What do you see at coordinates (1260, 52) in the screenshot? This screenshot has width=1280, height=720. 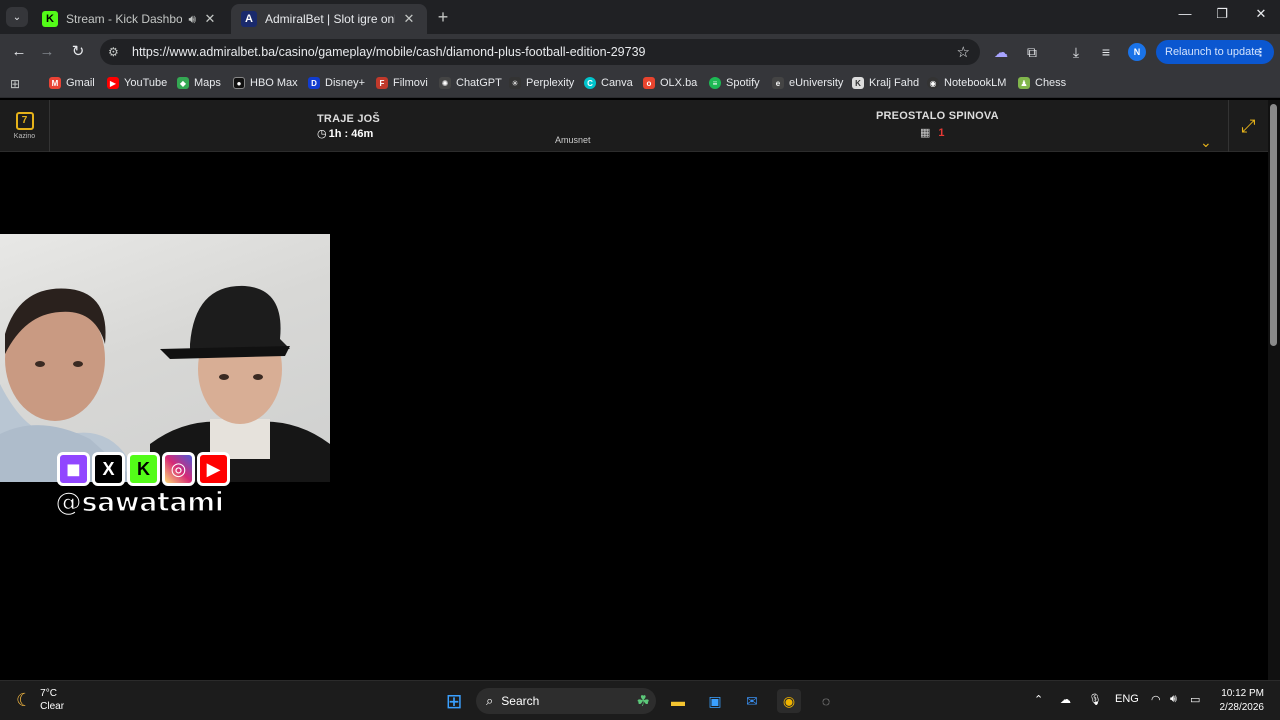 I see `more-menu-icon: ⋮` at bounding box center [1260, 52].